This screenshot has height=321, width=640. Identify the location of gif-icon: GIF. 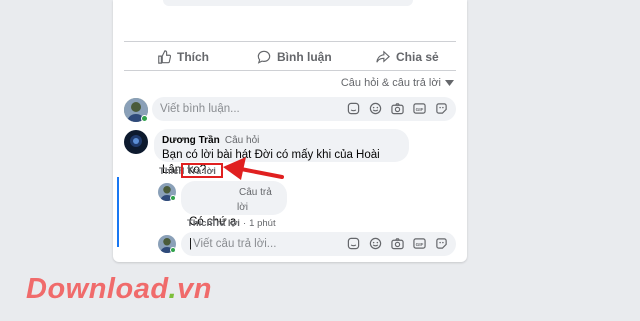
(419, 108).